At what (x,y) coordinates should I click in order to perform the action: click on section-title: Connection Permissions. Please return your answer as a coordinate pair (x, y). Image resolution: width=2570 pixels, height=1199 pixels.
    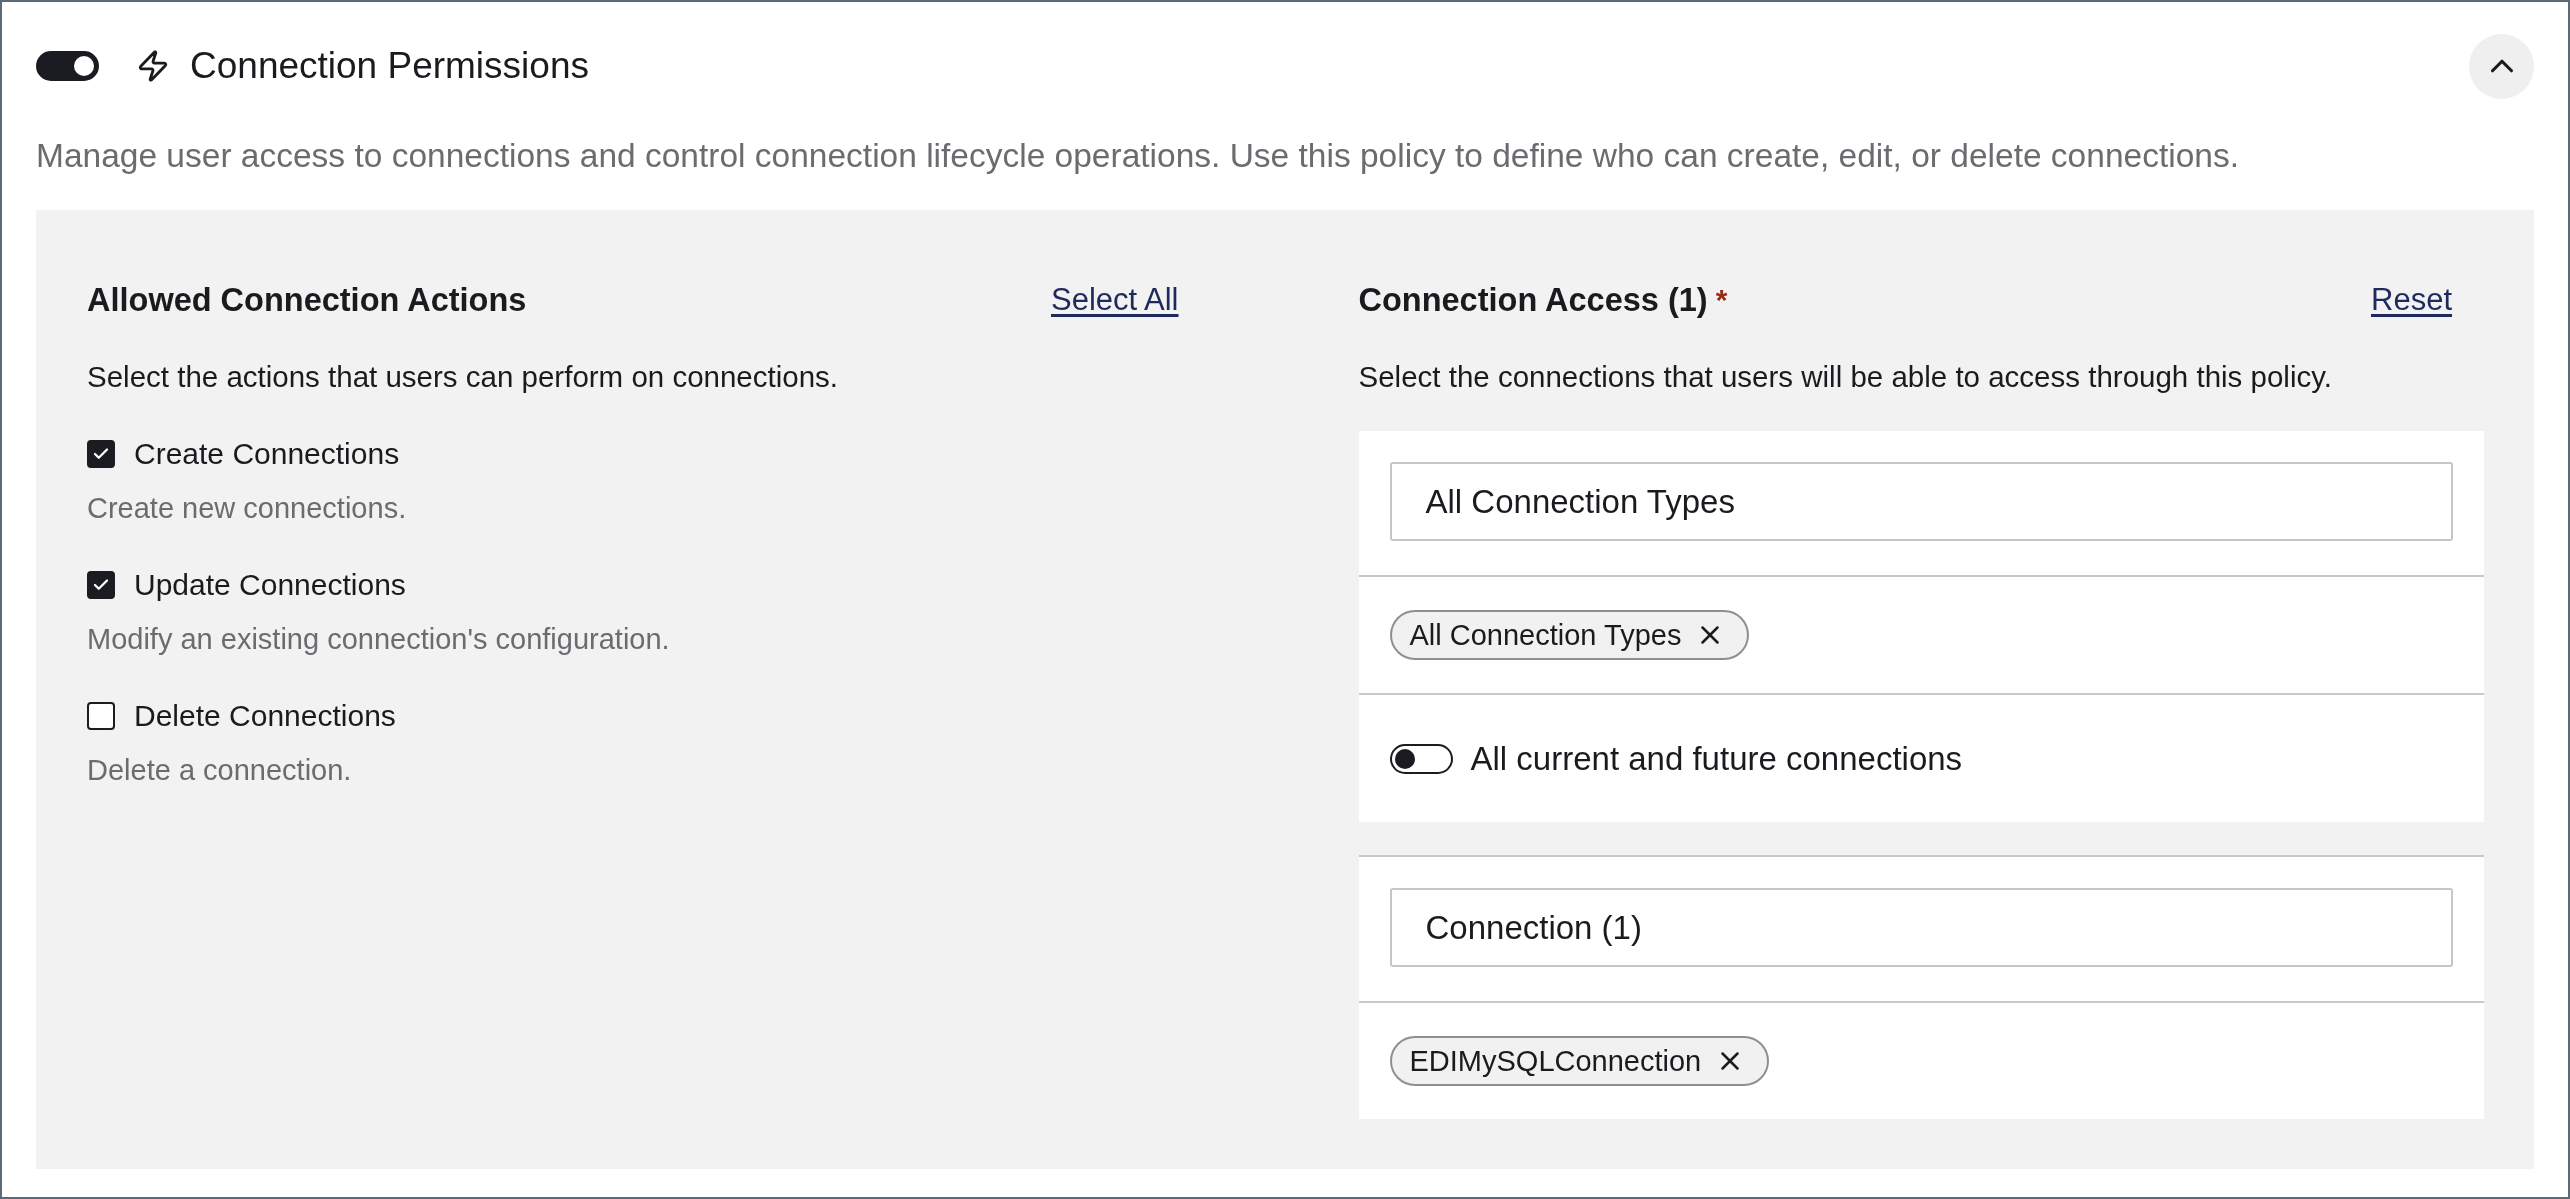
    Looking at the image, I should click on (389, 66).